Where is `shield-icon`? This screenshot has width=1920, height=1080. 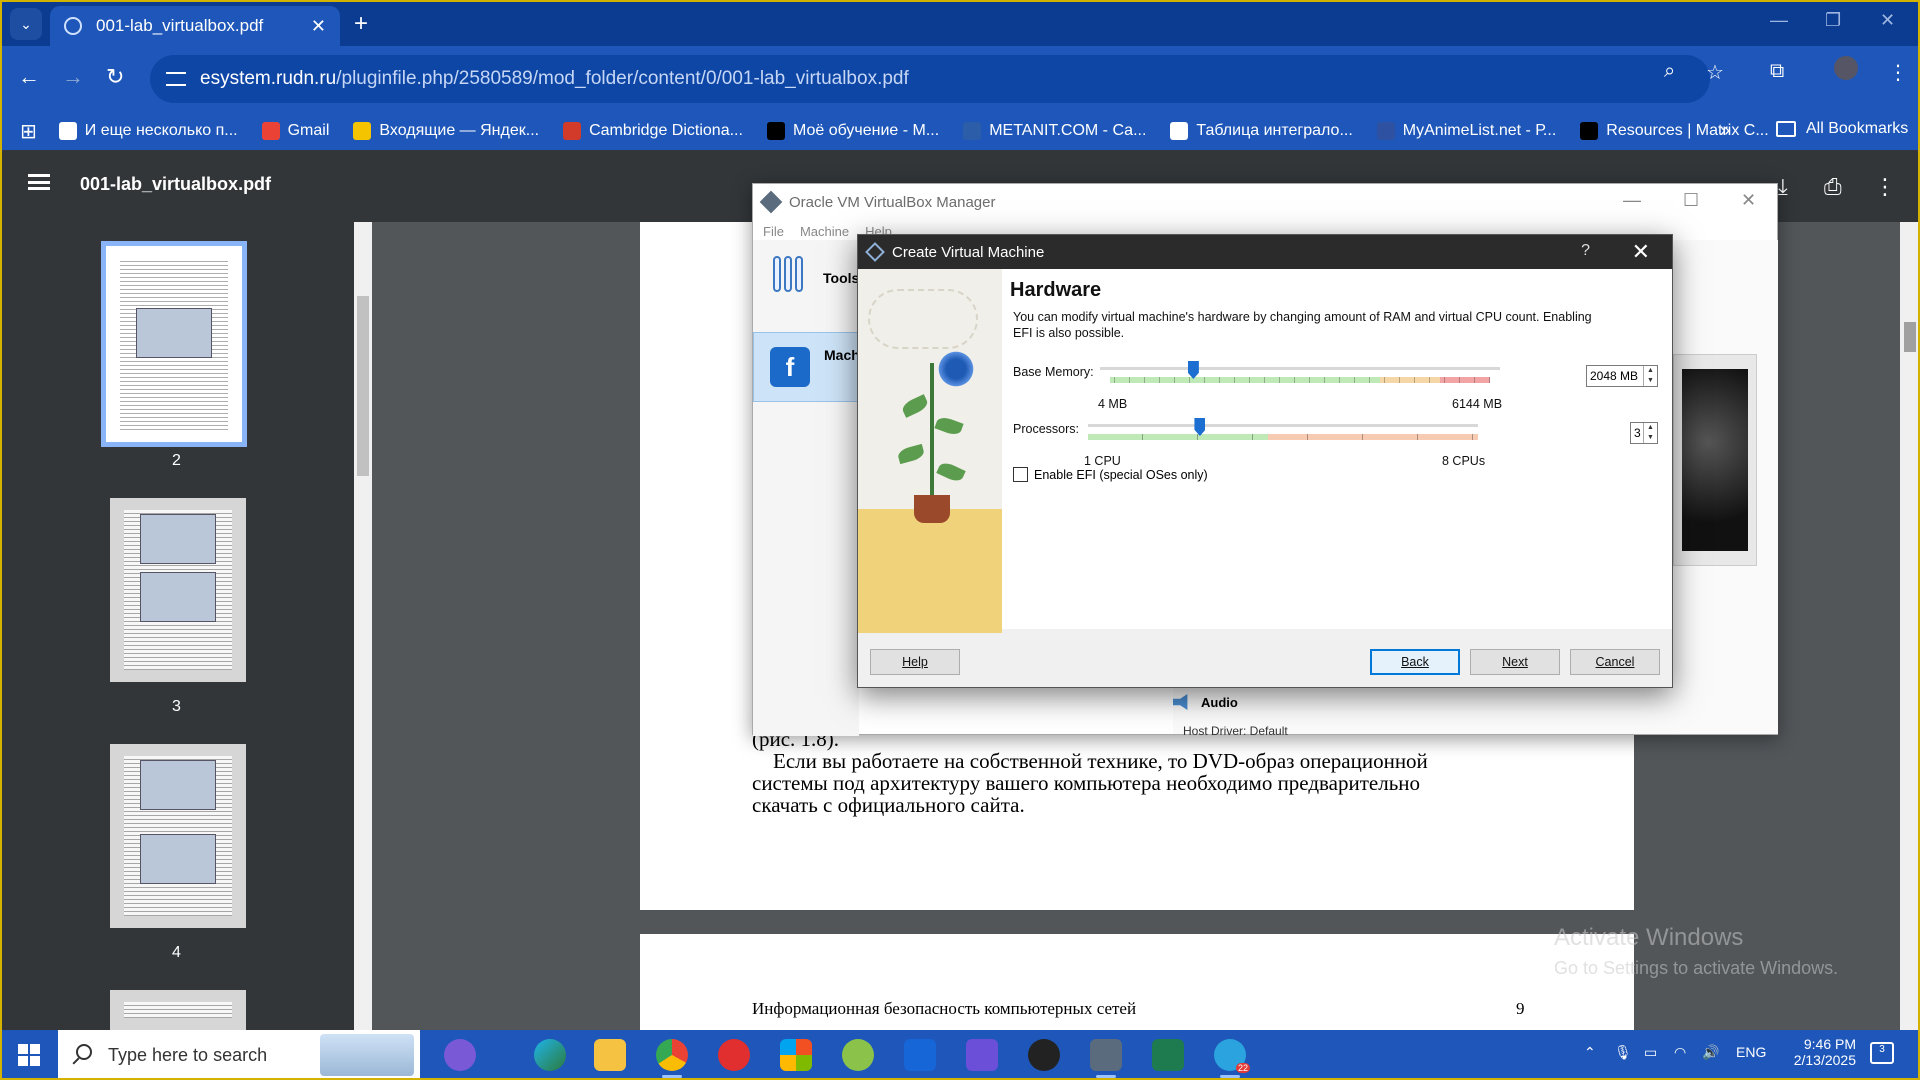
shield-icon is located at coordinates (920, 1055).